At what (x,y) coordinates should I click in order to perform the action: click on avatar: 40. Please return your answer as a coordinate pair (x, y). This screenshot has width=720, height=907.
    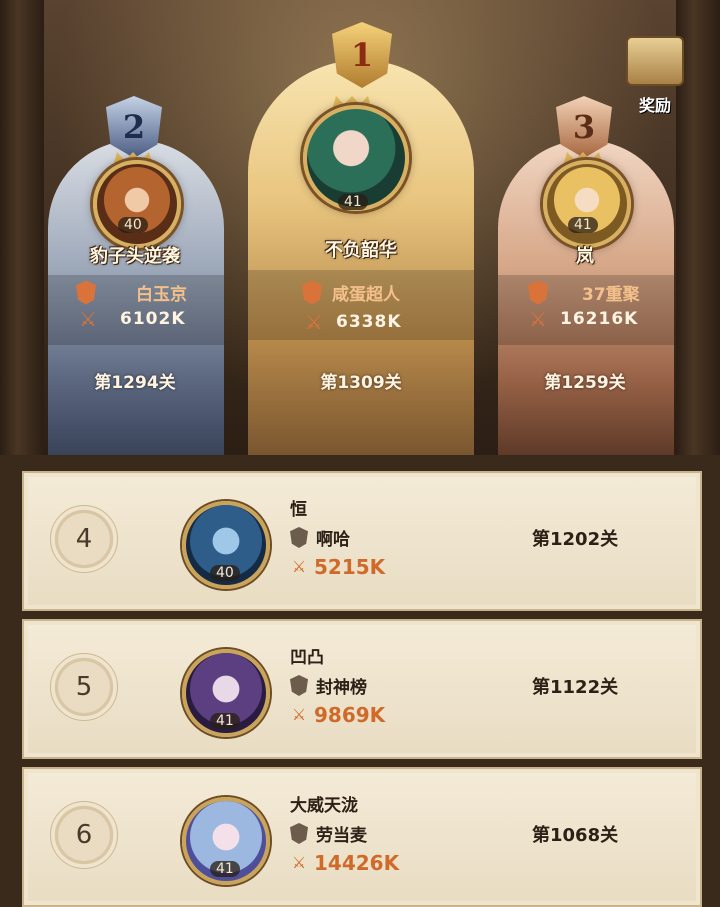
    Looking at the image, I should click on (226, 545).